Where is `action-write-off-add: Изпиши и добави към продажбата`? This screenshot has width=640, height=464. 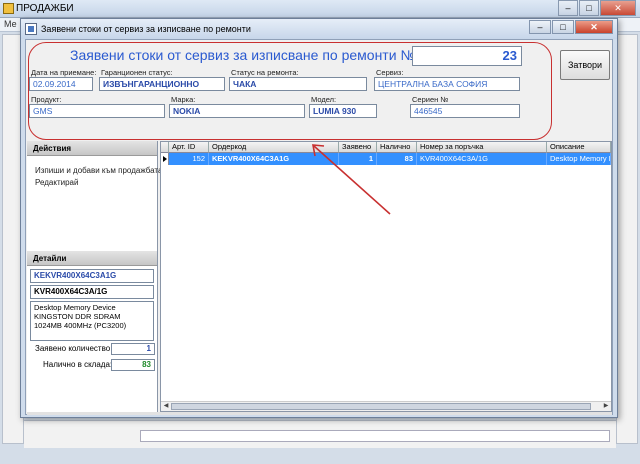
action-write-off-add: Изпиши и добави към продажбата is located at coordinates (98, 170).